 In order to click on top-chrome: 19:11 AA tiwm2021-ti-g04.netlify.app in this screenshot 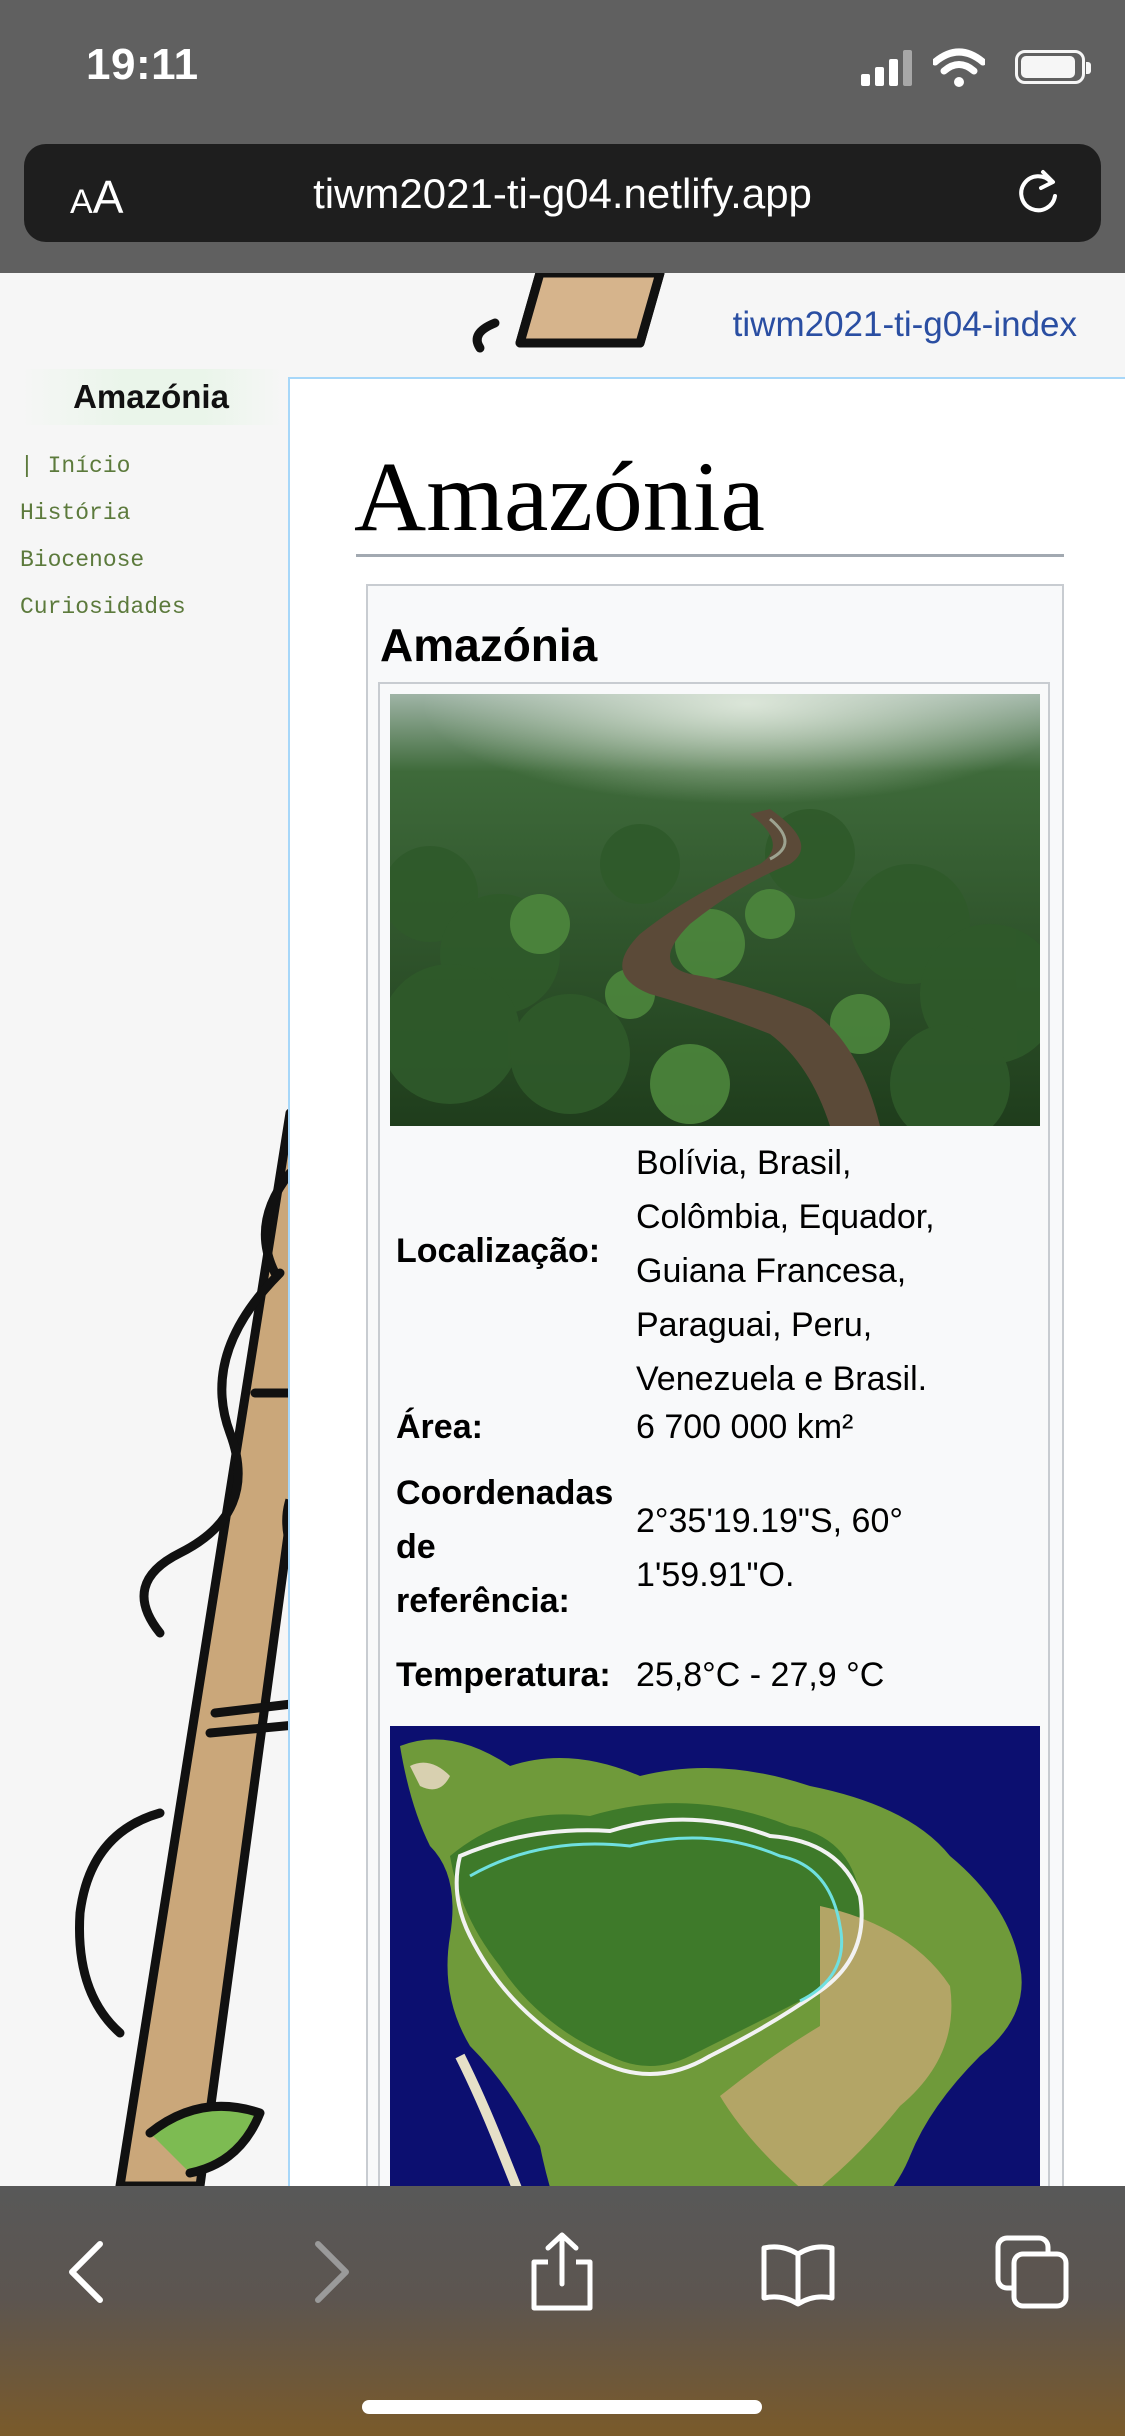, I will do `click(562, 136)`.